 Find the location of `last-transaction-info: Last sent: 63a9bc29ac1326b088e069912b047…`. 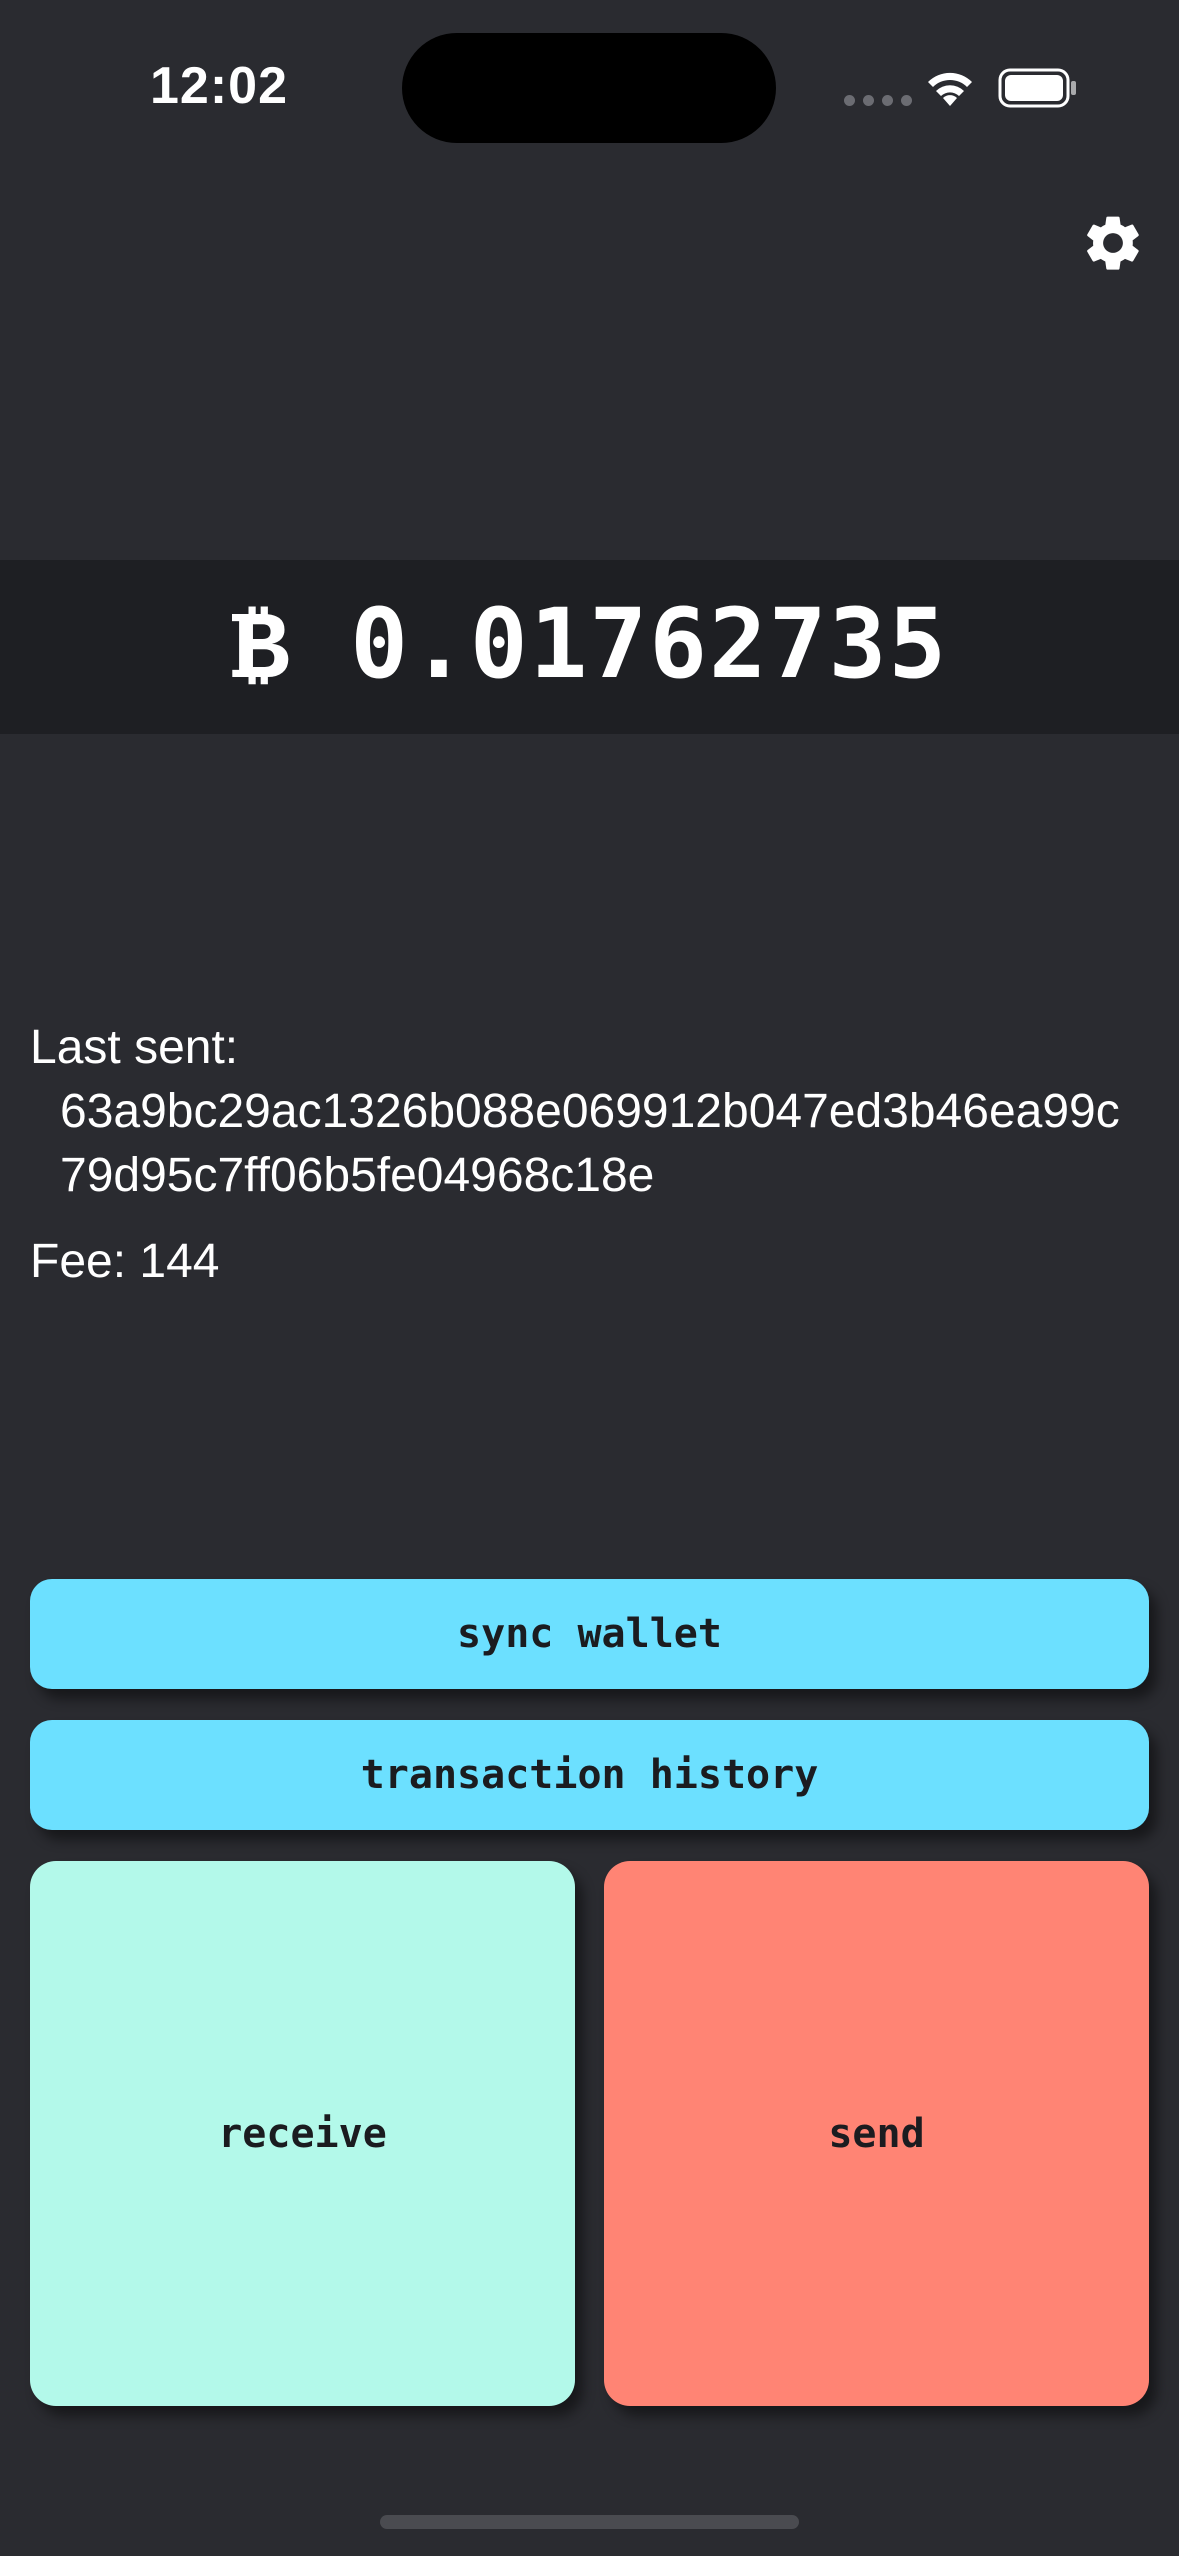

last-transaction-info: Last sent: 63a9bc29ac1326b088e069912b047… is located at coordinates (585, 1155).